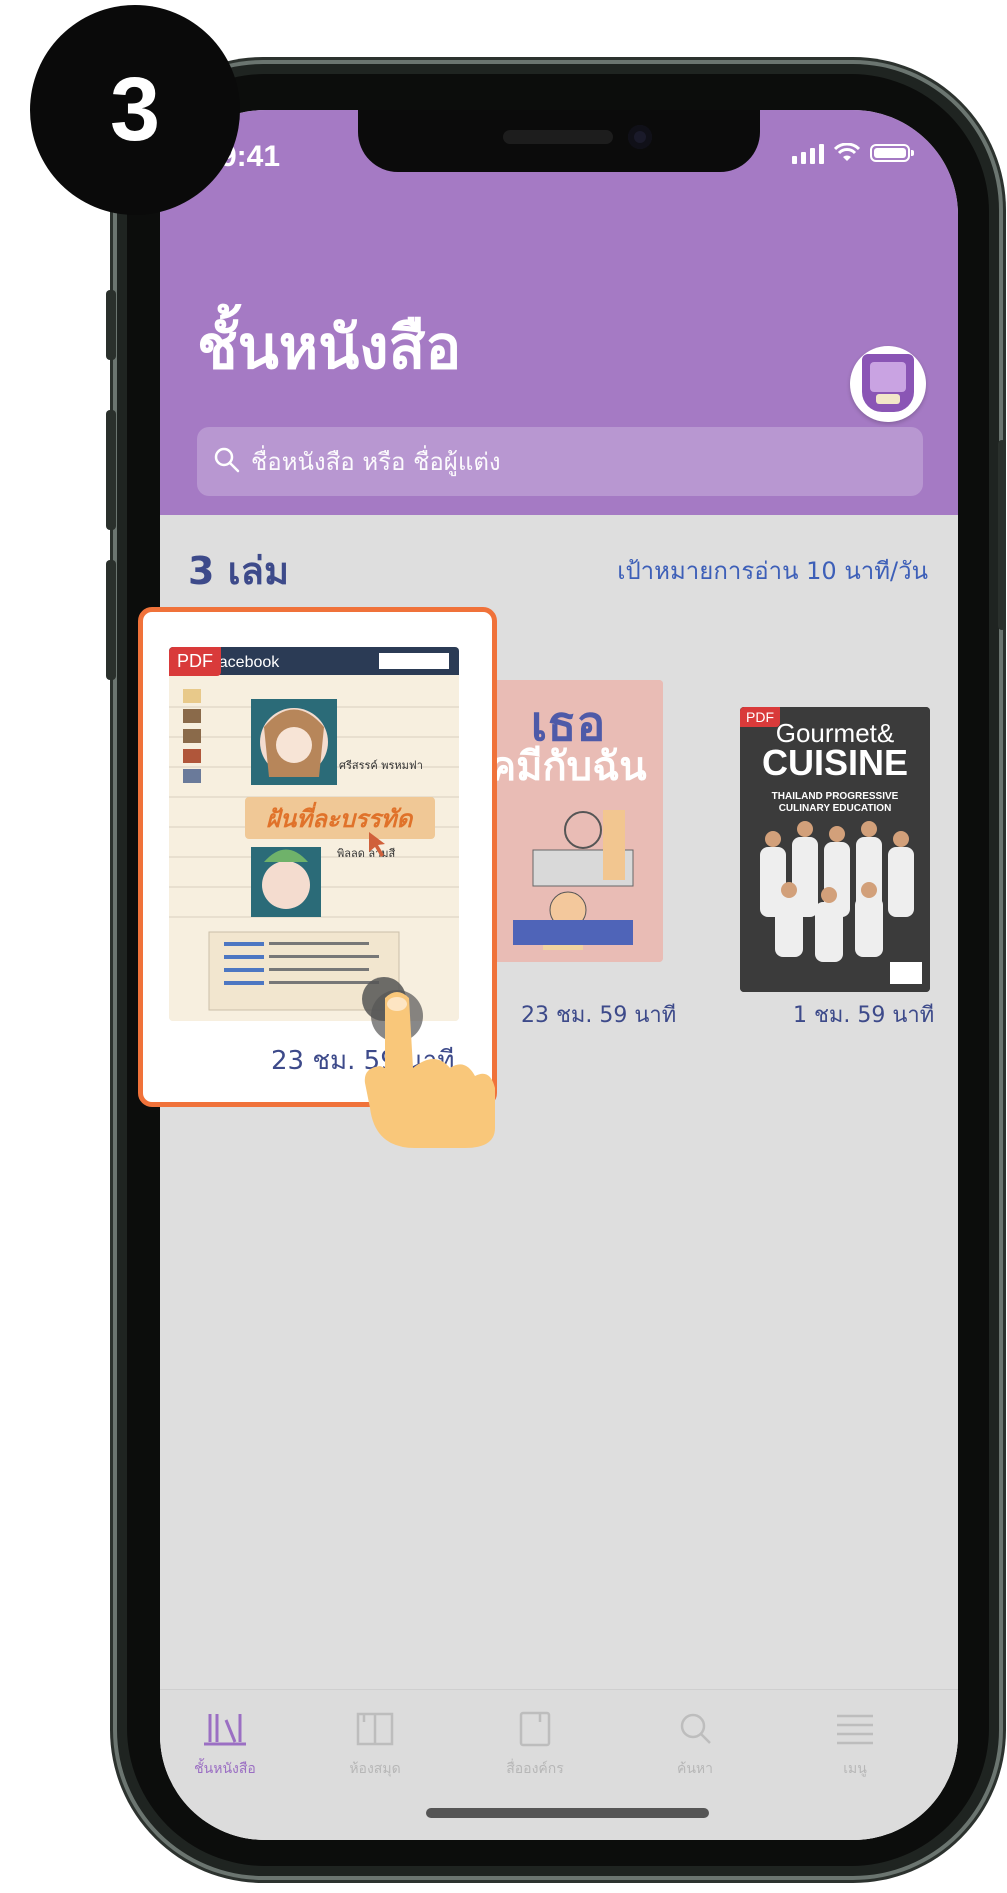 The width and height of the screenshot is (1007, 1893). What do you see at coordinates (560, 461) in the screenshot?
I see `search-input: ชื่อหนังสือ หรือ ชื่อผู้แต่ง` at bounding box center [560, 461].